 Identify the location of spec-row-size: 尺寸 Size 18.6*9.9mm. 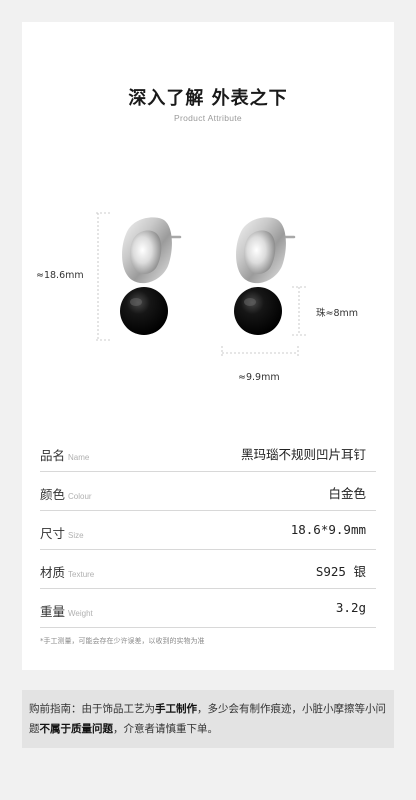
(208, 530).